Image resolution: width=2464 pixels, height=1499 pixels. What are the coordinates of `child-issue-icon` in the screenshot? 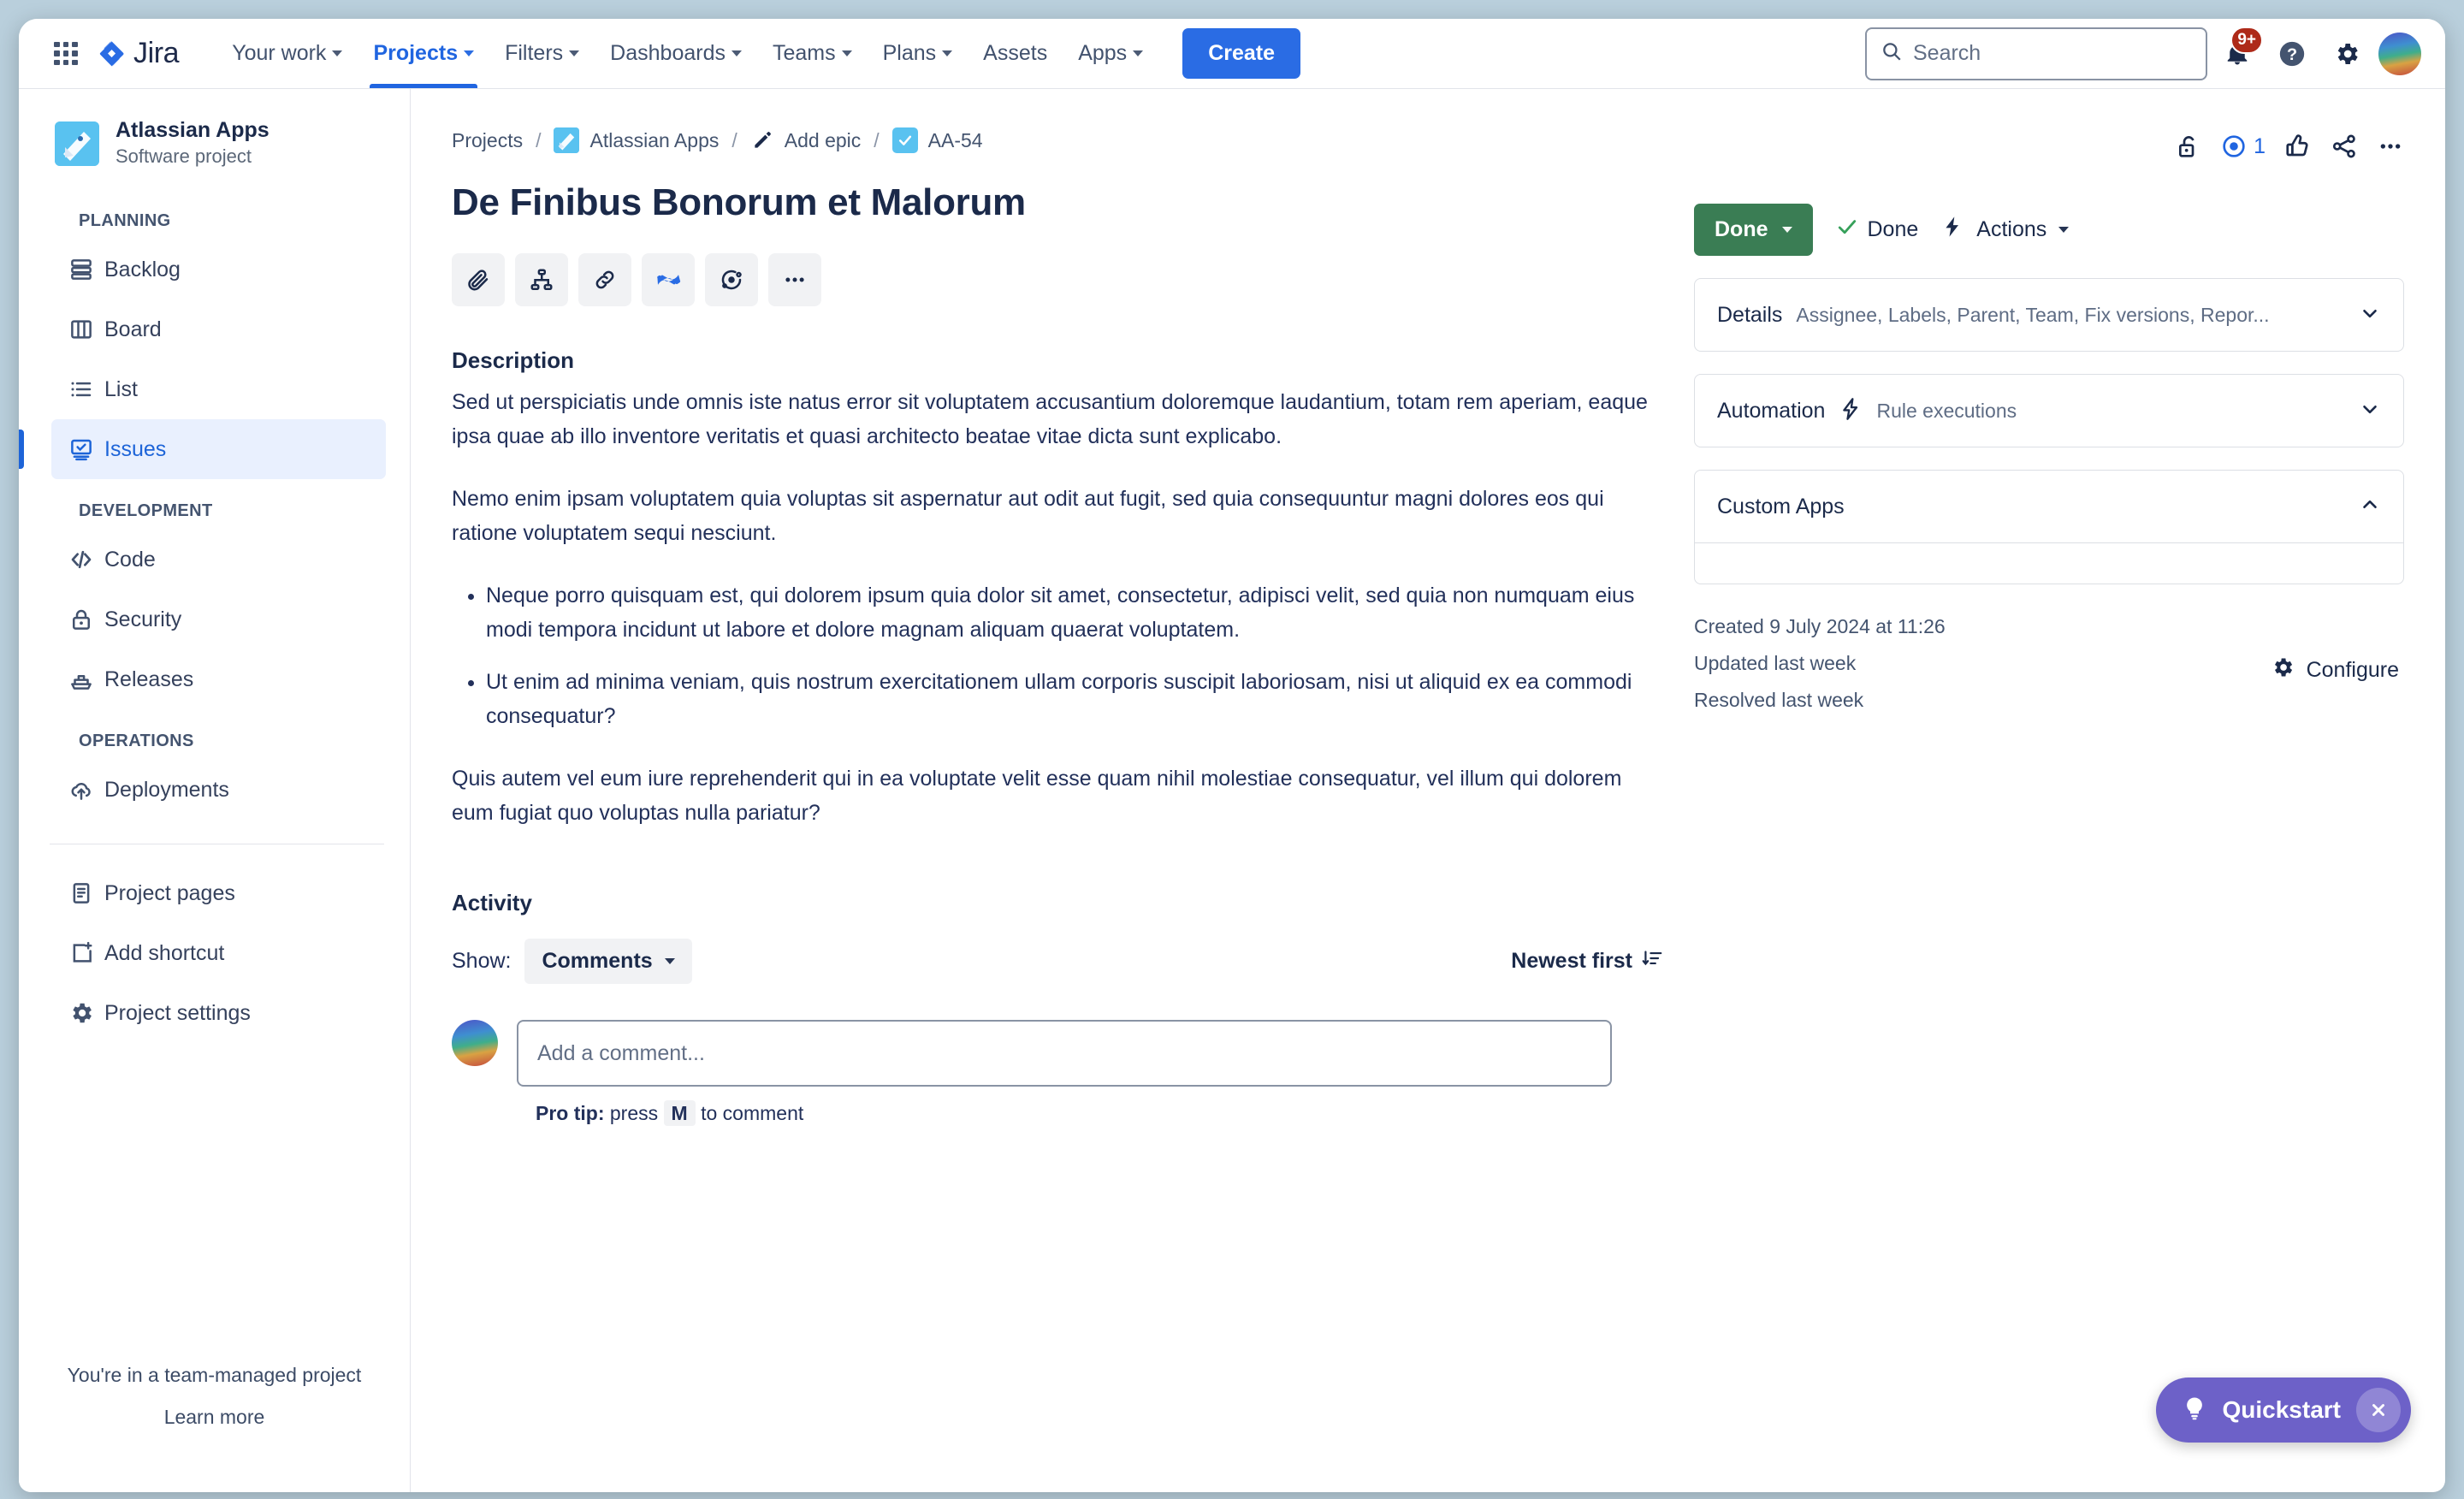 It's located at (541, 280).